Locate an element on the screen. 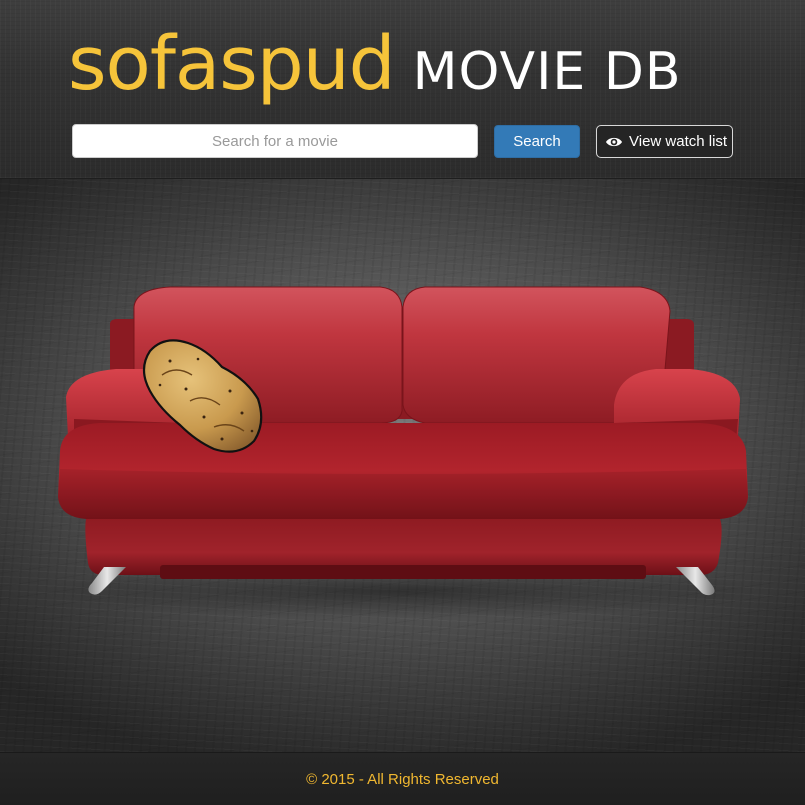 The image size is (805, 805). watch-list-label: View watch list is located at coordinates (678, 141).